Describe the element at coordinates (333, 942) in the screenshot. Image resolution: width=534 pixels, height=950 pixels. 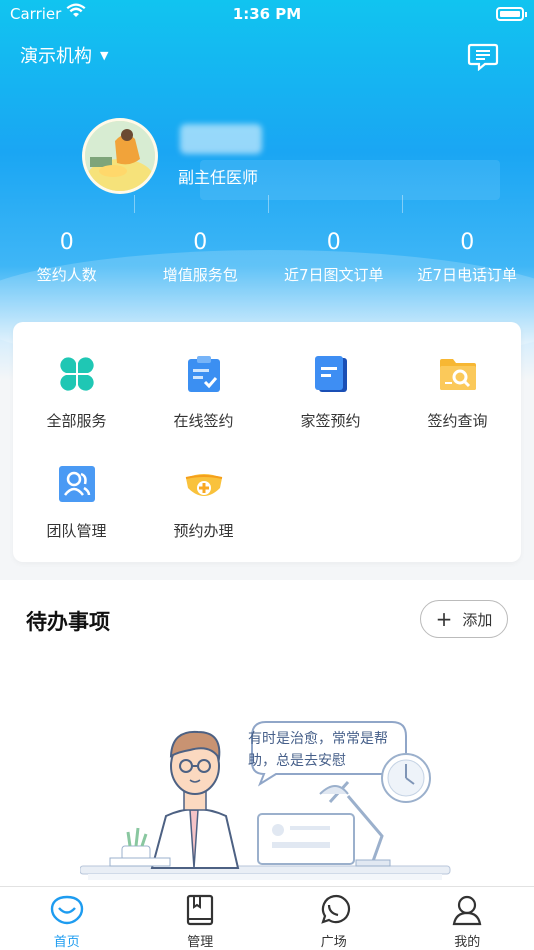
I see `tab-label: 广场` at that location.